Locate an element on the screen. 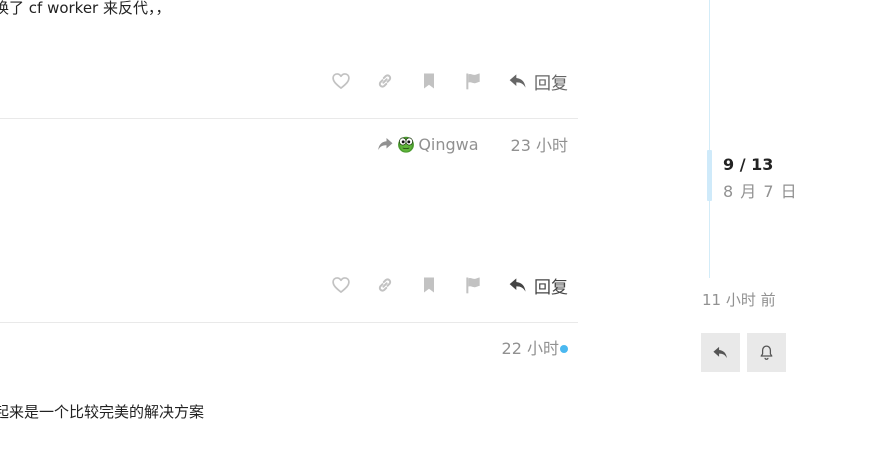  unread-indicator is located at coordinates (564, 348).